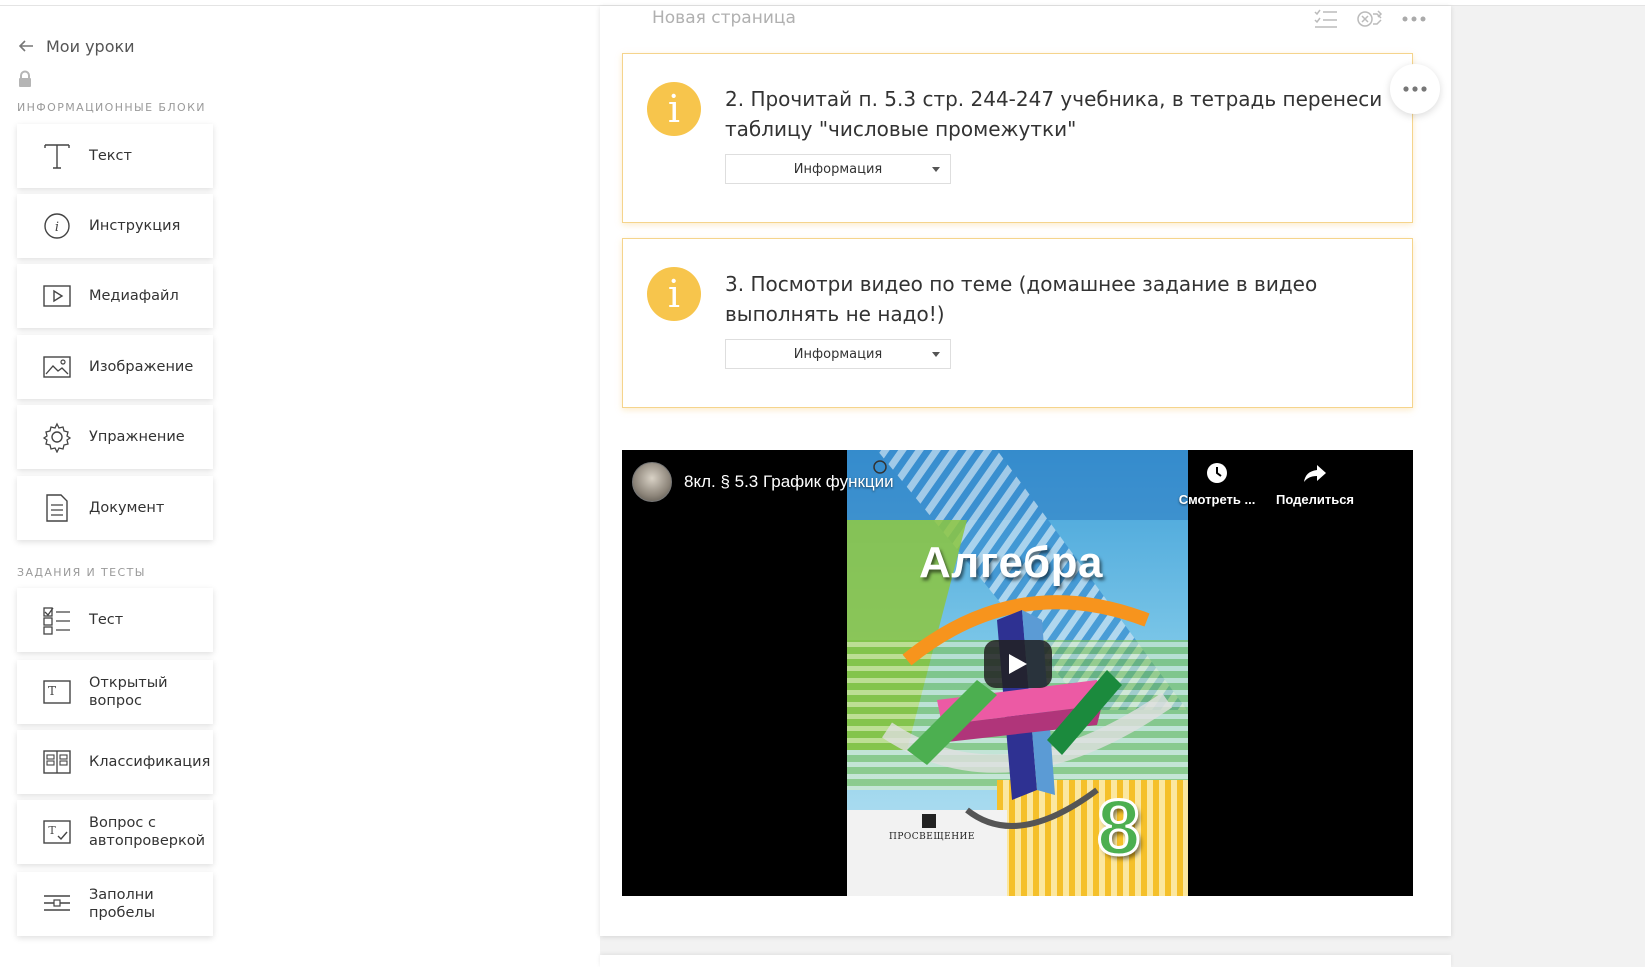  Describe the element at coordinates (1315, 499) in the screenshot. I see `share-label: Поделиться` at that location.